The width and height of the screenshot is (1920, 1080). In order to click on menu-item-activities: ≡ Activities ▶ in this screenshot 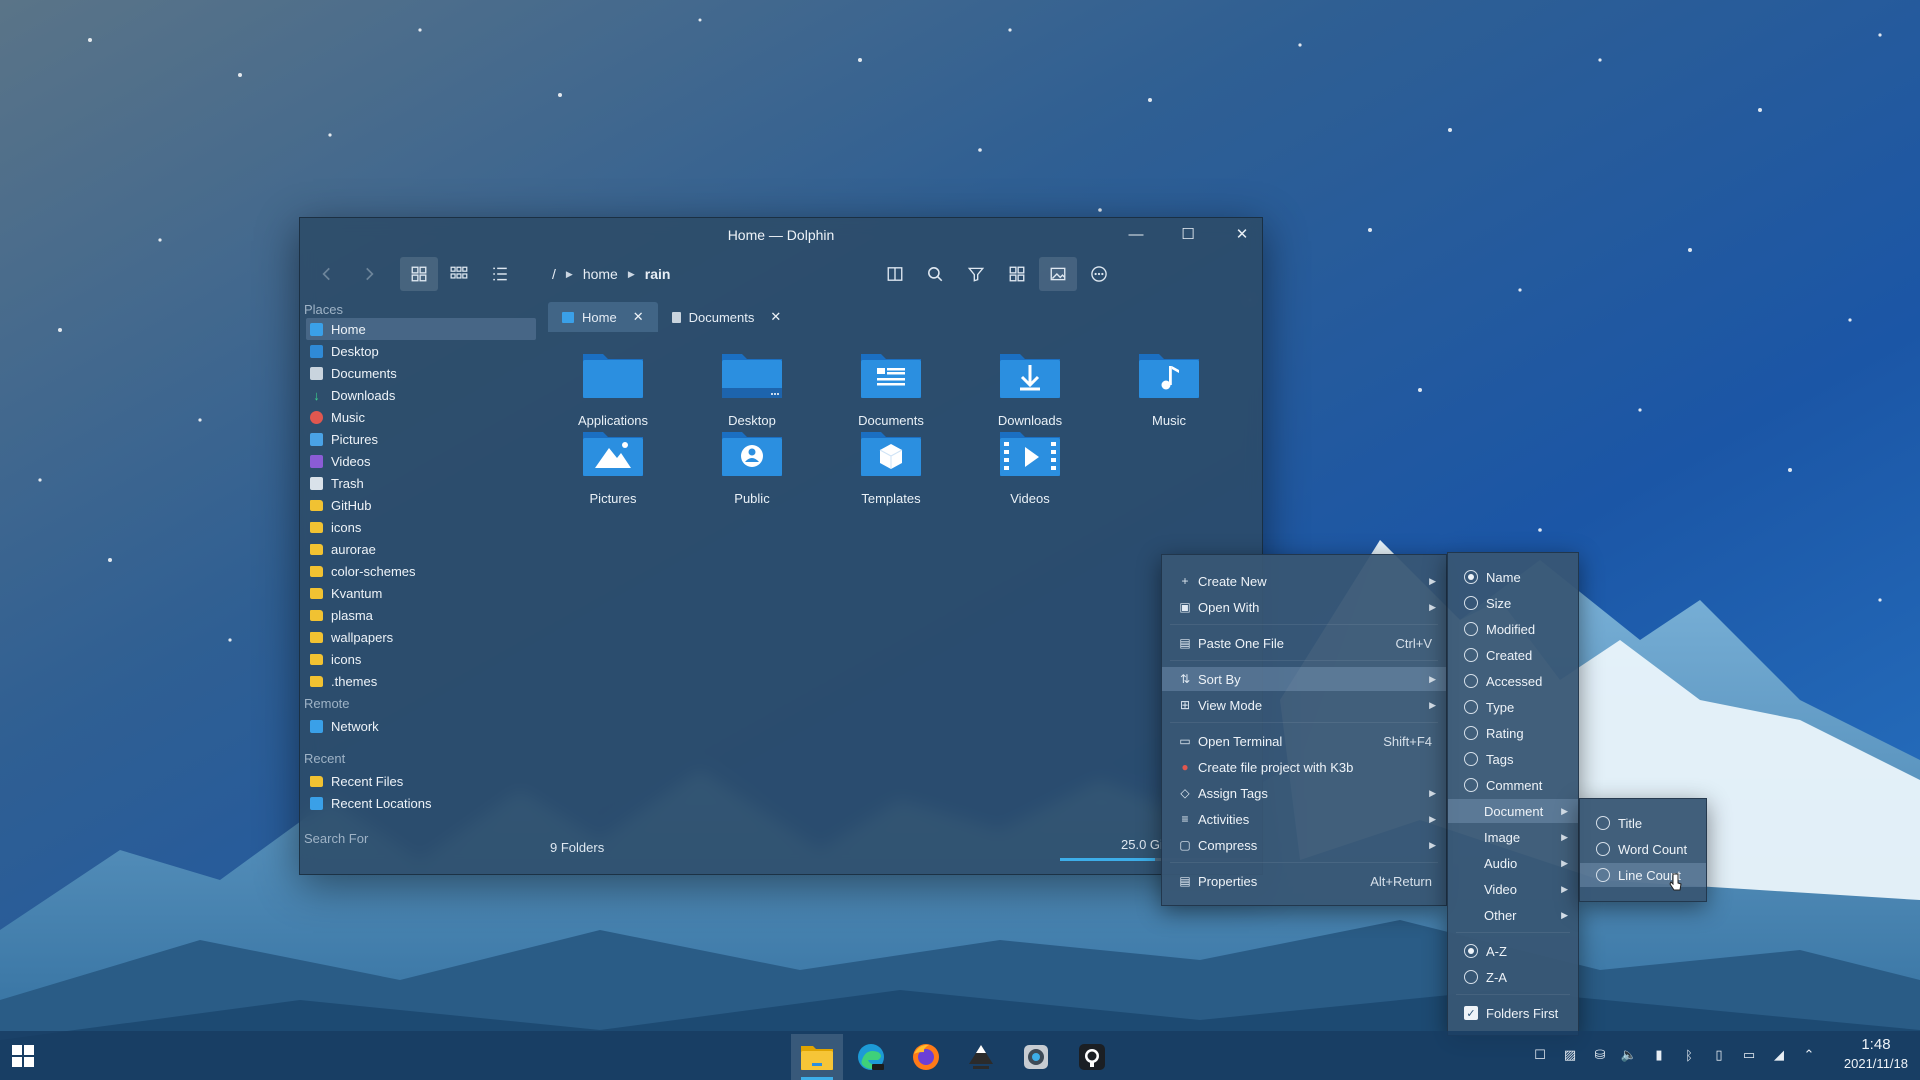, I will do `click(1304, 819)`.